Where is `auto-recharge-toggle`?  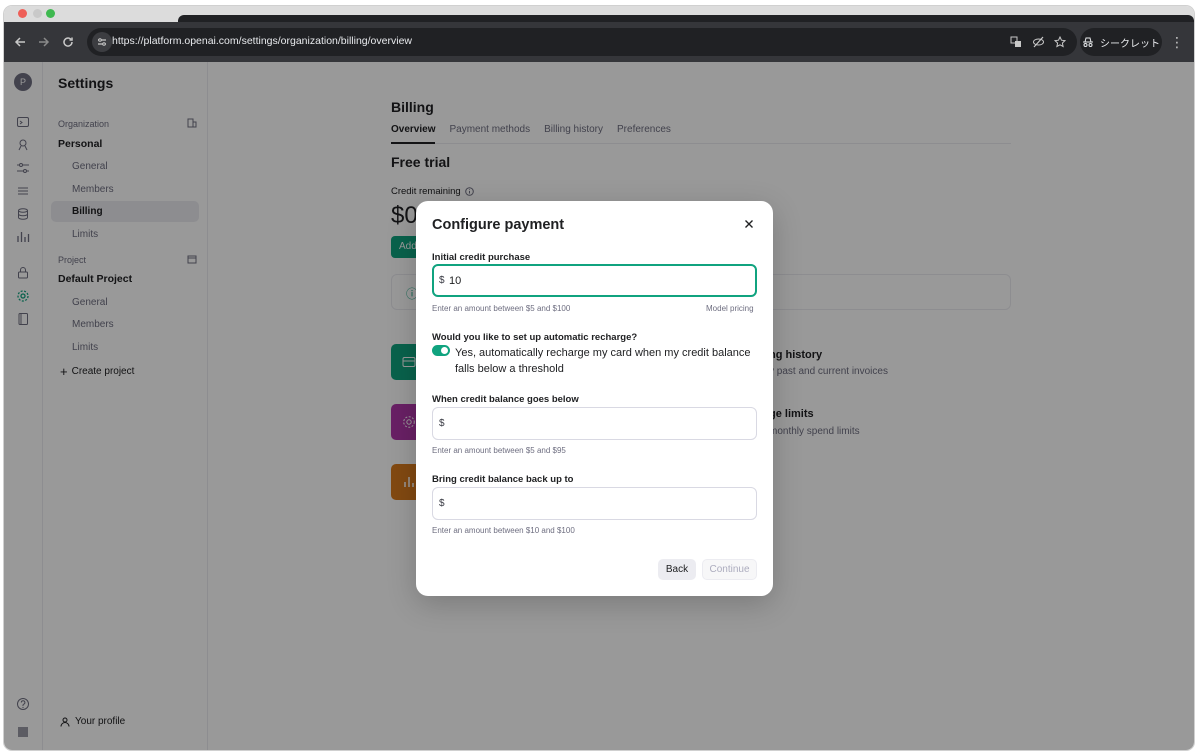 auto-recharge-toggle is located at coordinates (441, 350).